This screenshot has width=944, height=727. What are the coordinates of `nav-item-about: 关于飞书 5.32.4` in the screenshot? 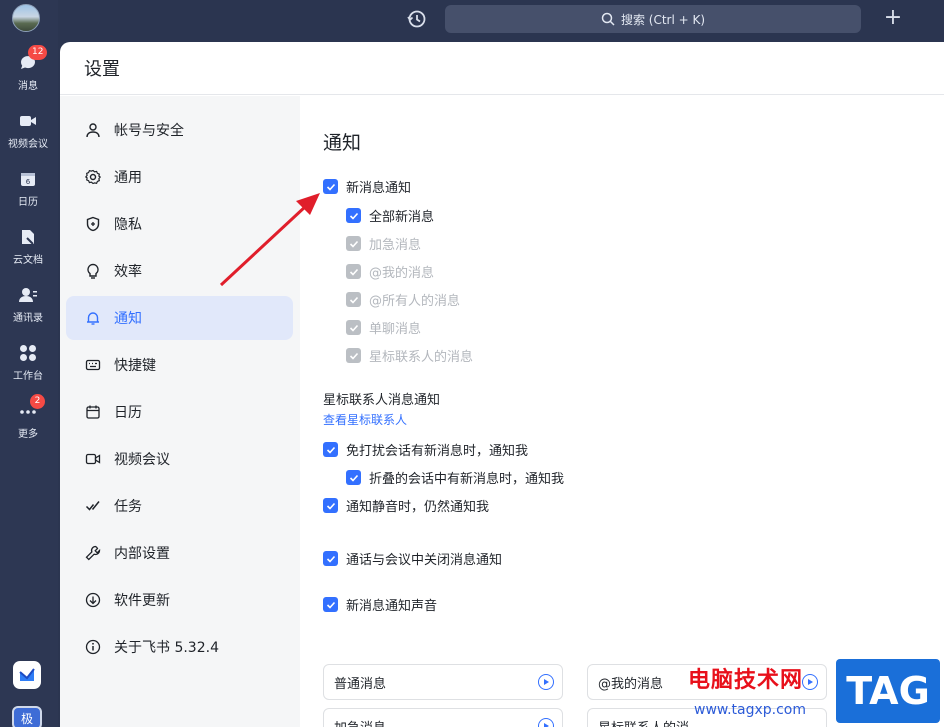 It's located at (179, 647).